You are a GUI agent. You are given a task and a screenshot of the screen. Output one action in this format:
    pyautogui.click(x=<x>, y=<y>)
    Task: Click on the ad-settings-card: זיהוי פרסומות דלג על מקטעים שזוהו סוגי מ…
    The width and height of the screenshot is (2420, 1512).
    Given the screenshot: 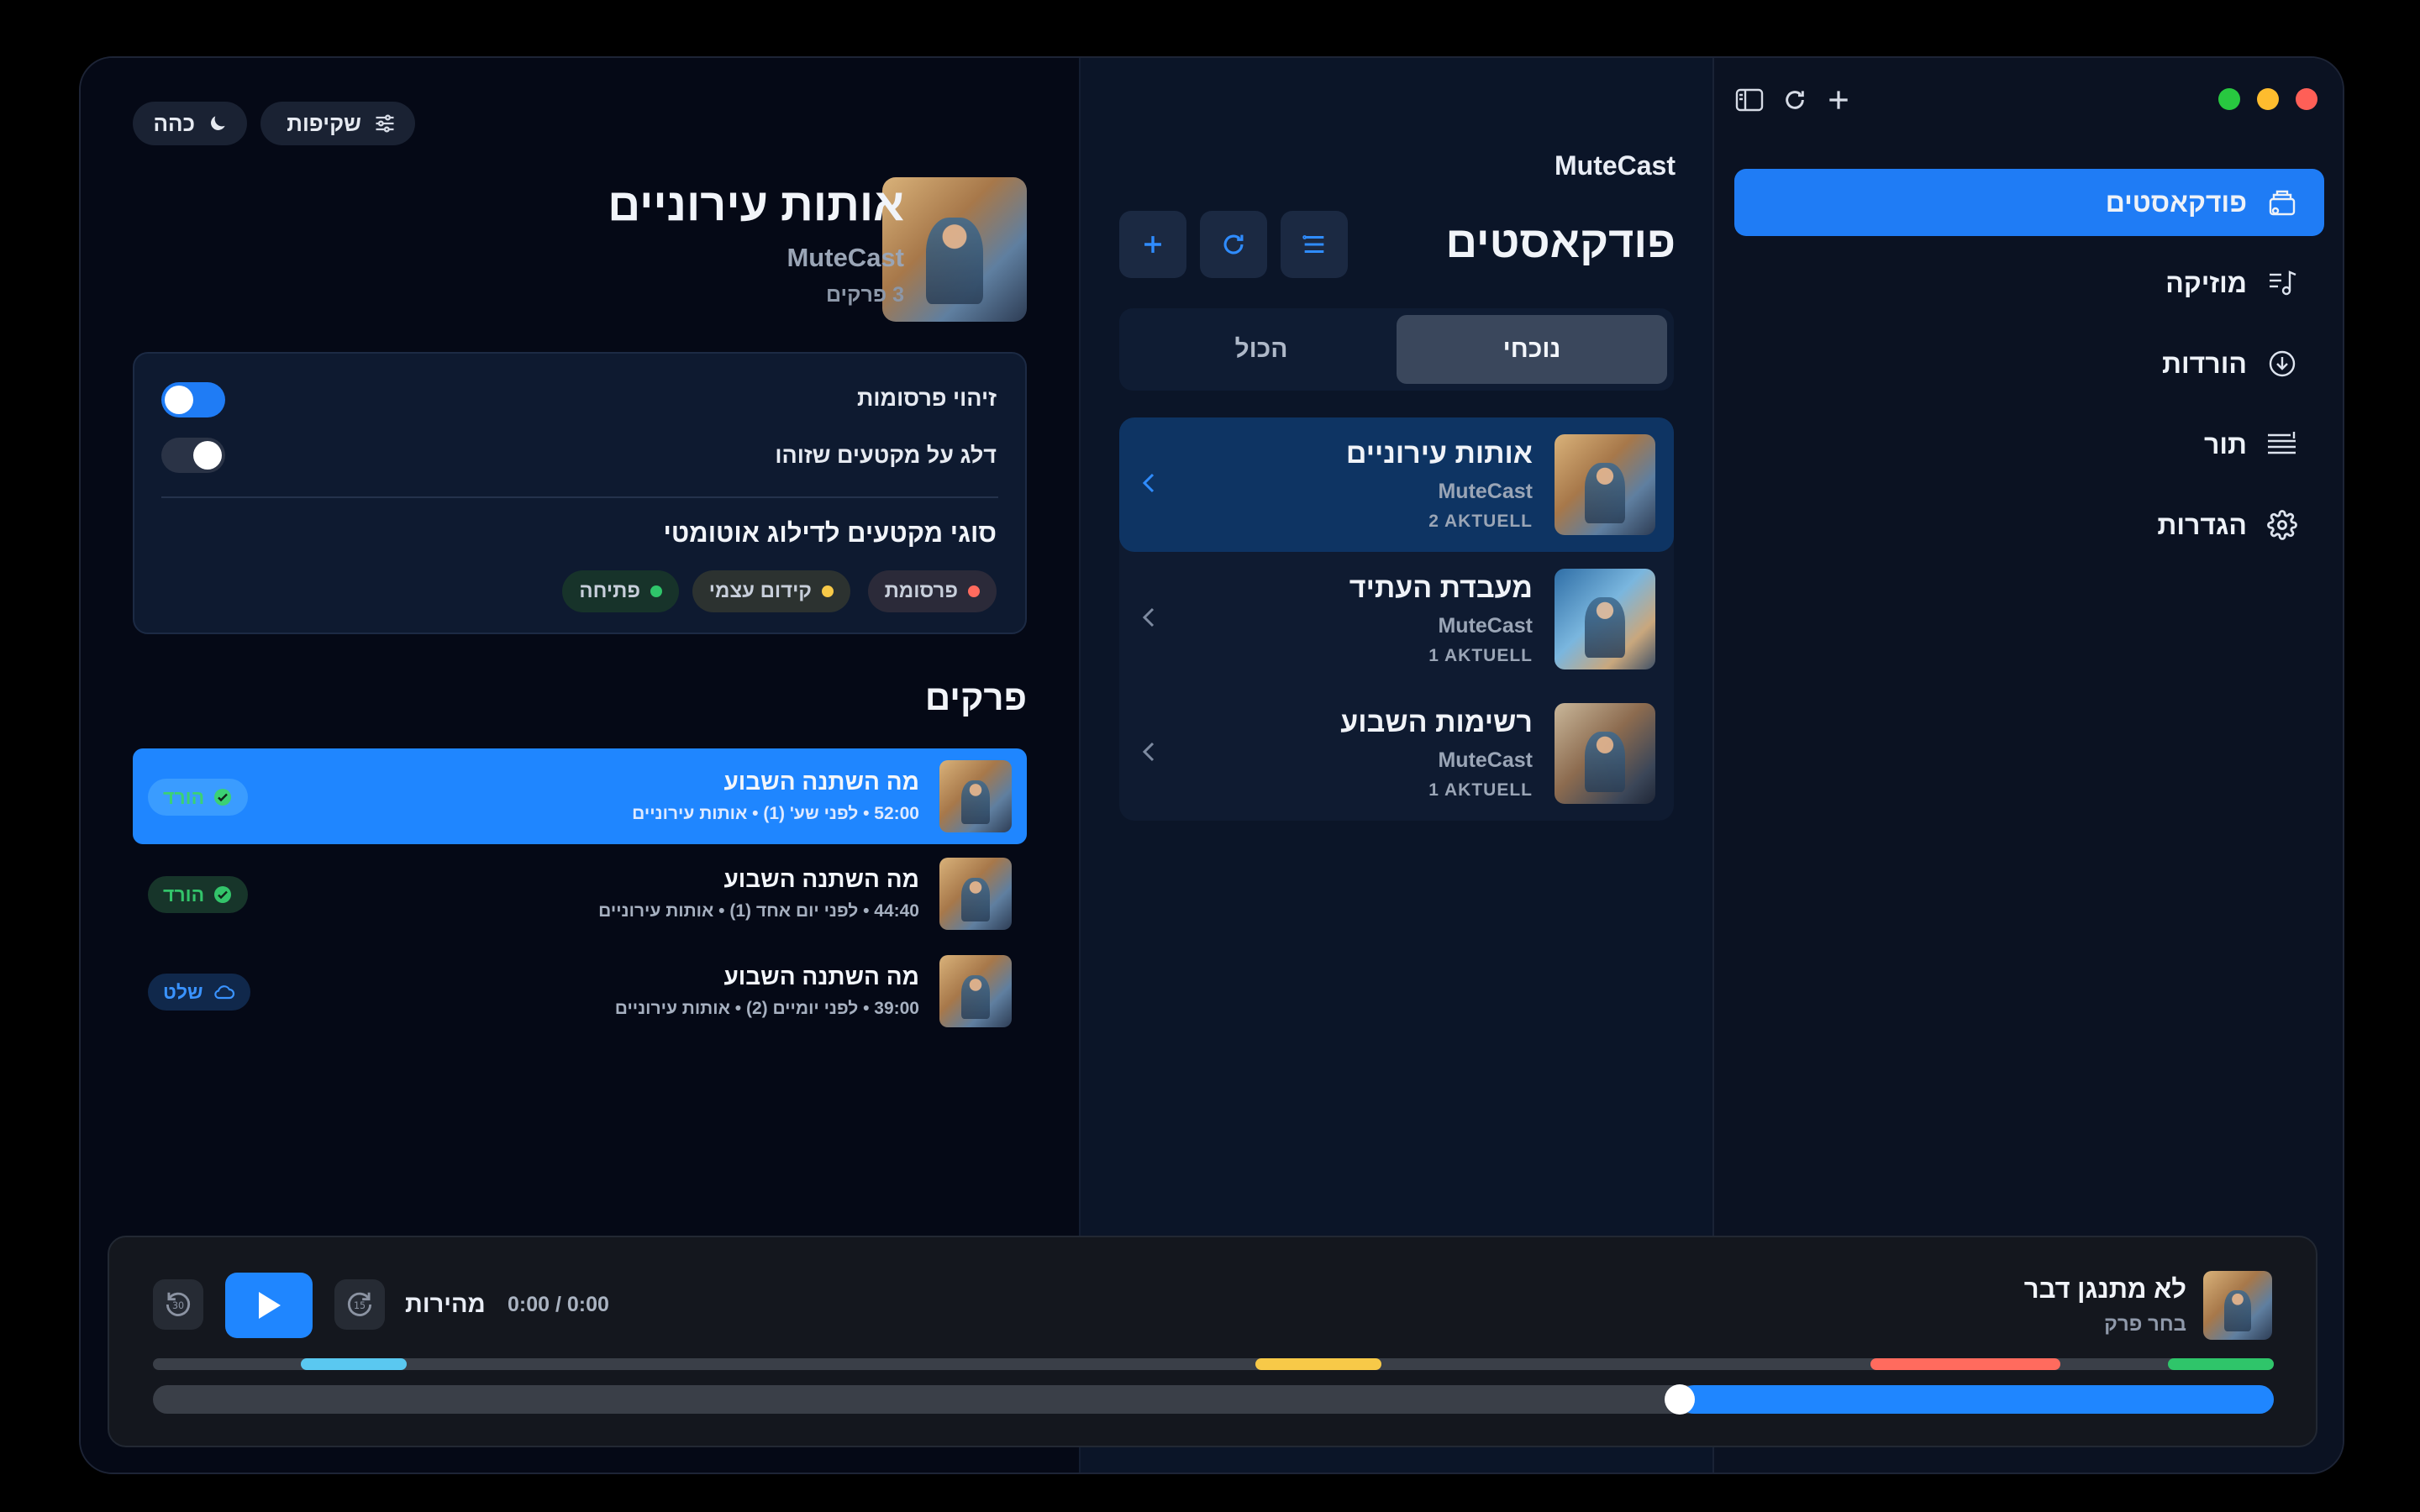 What is the action you would take?
    pyautogui.click(x=580, y=493)
    